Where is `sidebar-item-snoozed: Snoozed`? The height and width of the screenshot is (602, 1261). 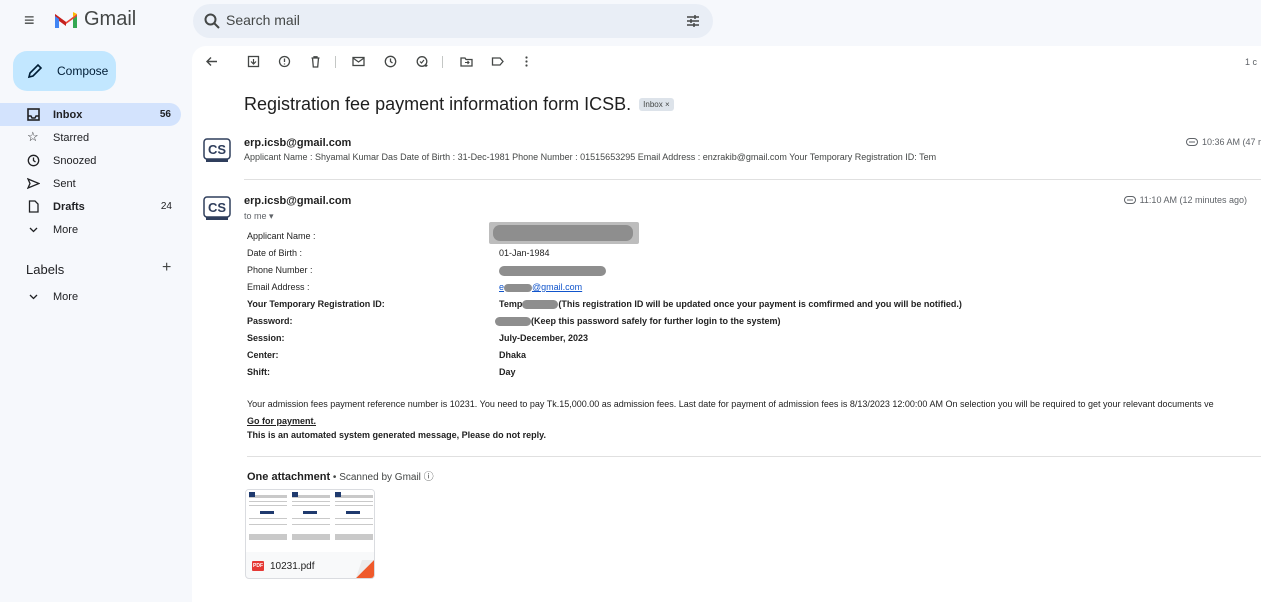
sidebar-item-snoozed: Snoozed is located at coordinates (91, 160).